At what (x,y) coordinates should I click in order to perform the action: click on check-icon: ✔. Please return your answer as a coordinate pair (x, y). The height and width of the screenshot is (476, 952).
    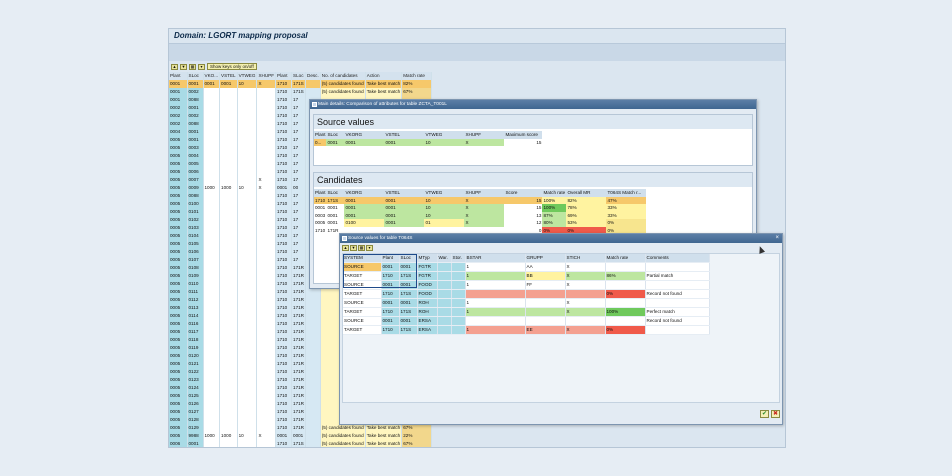
    Looking at the image, I should click on (764, 414).